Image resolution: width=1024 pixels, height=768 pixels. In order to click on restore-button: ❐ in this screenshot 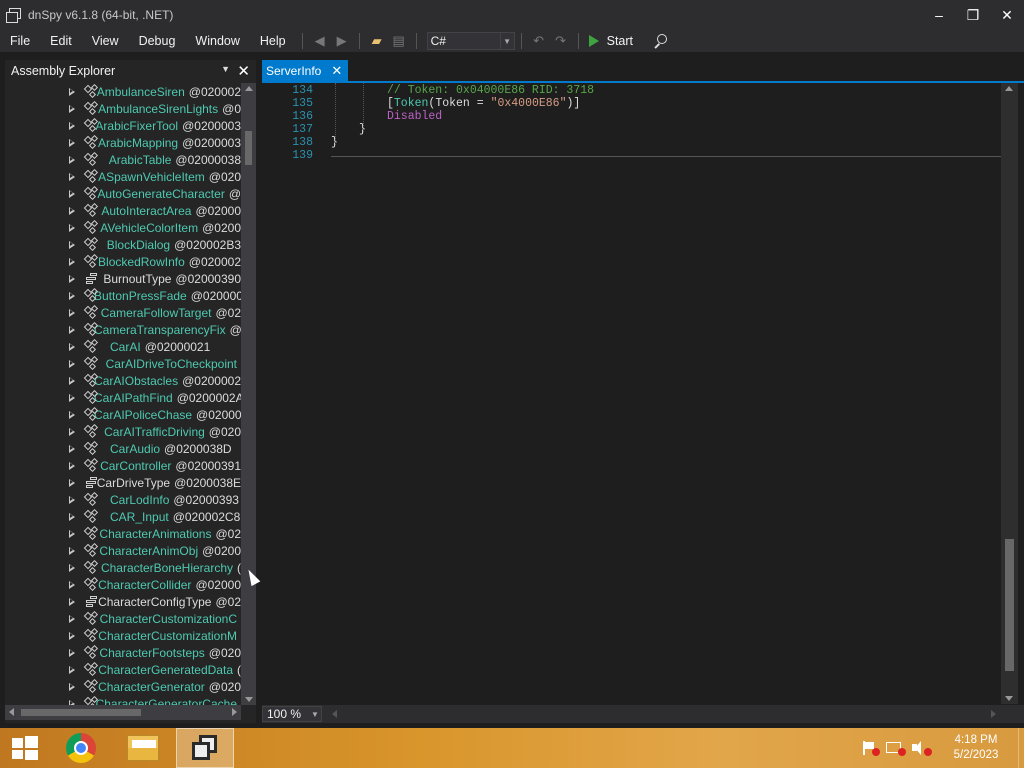, I will do `click(973, 15)`.